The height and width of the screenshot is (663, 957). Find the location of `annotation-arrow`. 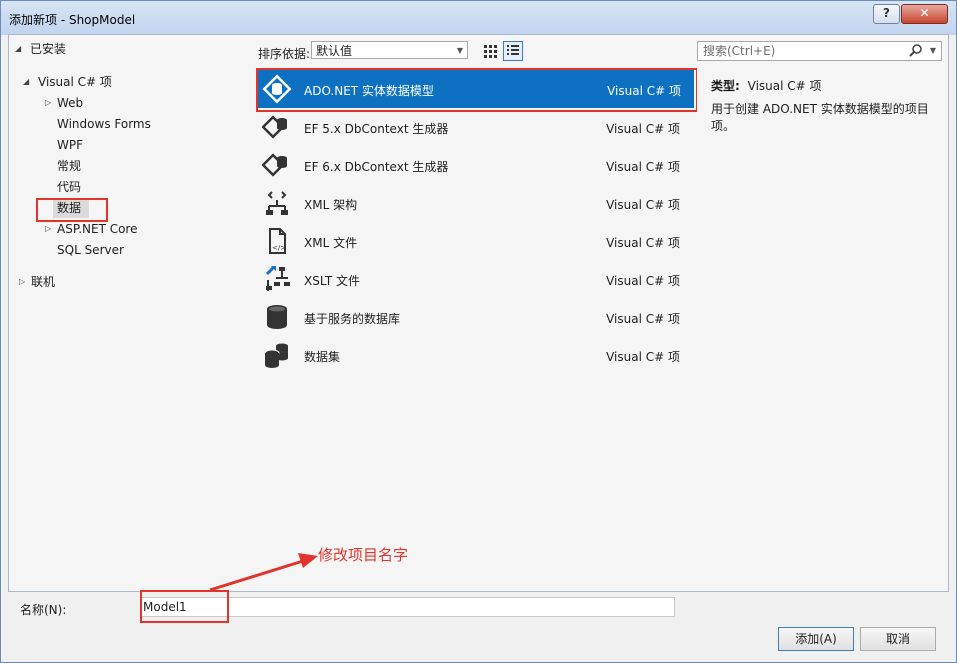

annotation-arrow is located at coordinates (263, 572).